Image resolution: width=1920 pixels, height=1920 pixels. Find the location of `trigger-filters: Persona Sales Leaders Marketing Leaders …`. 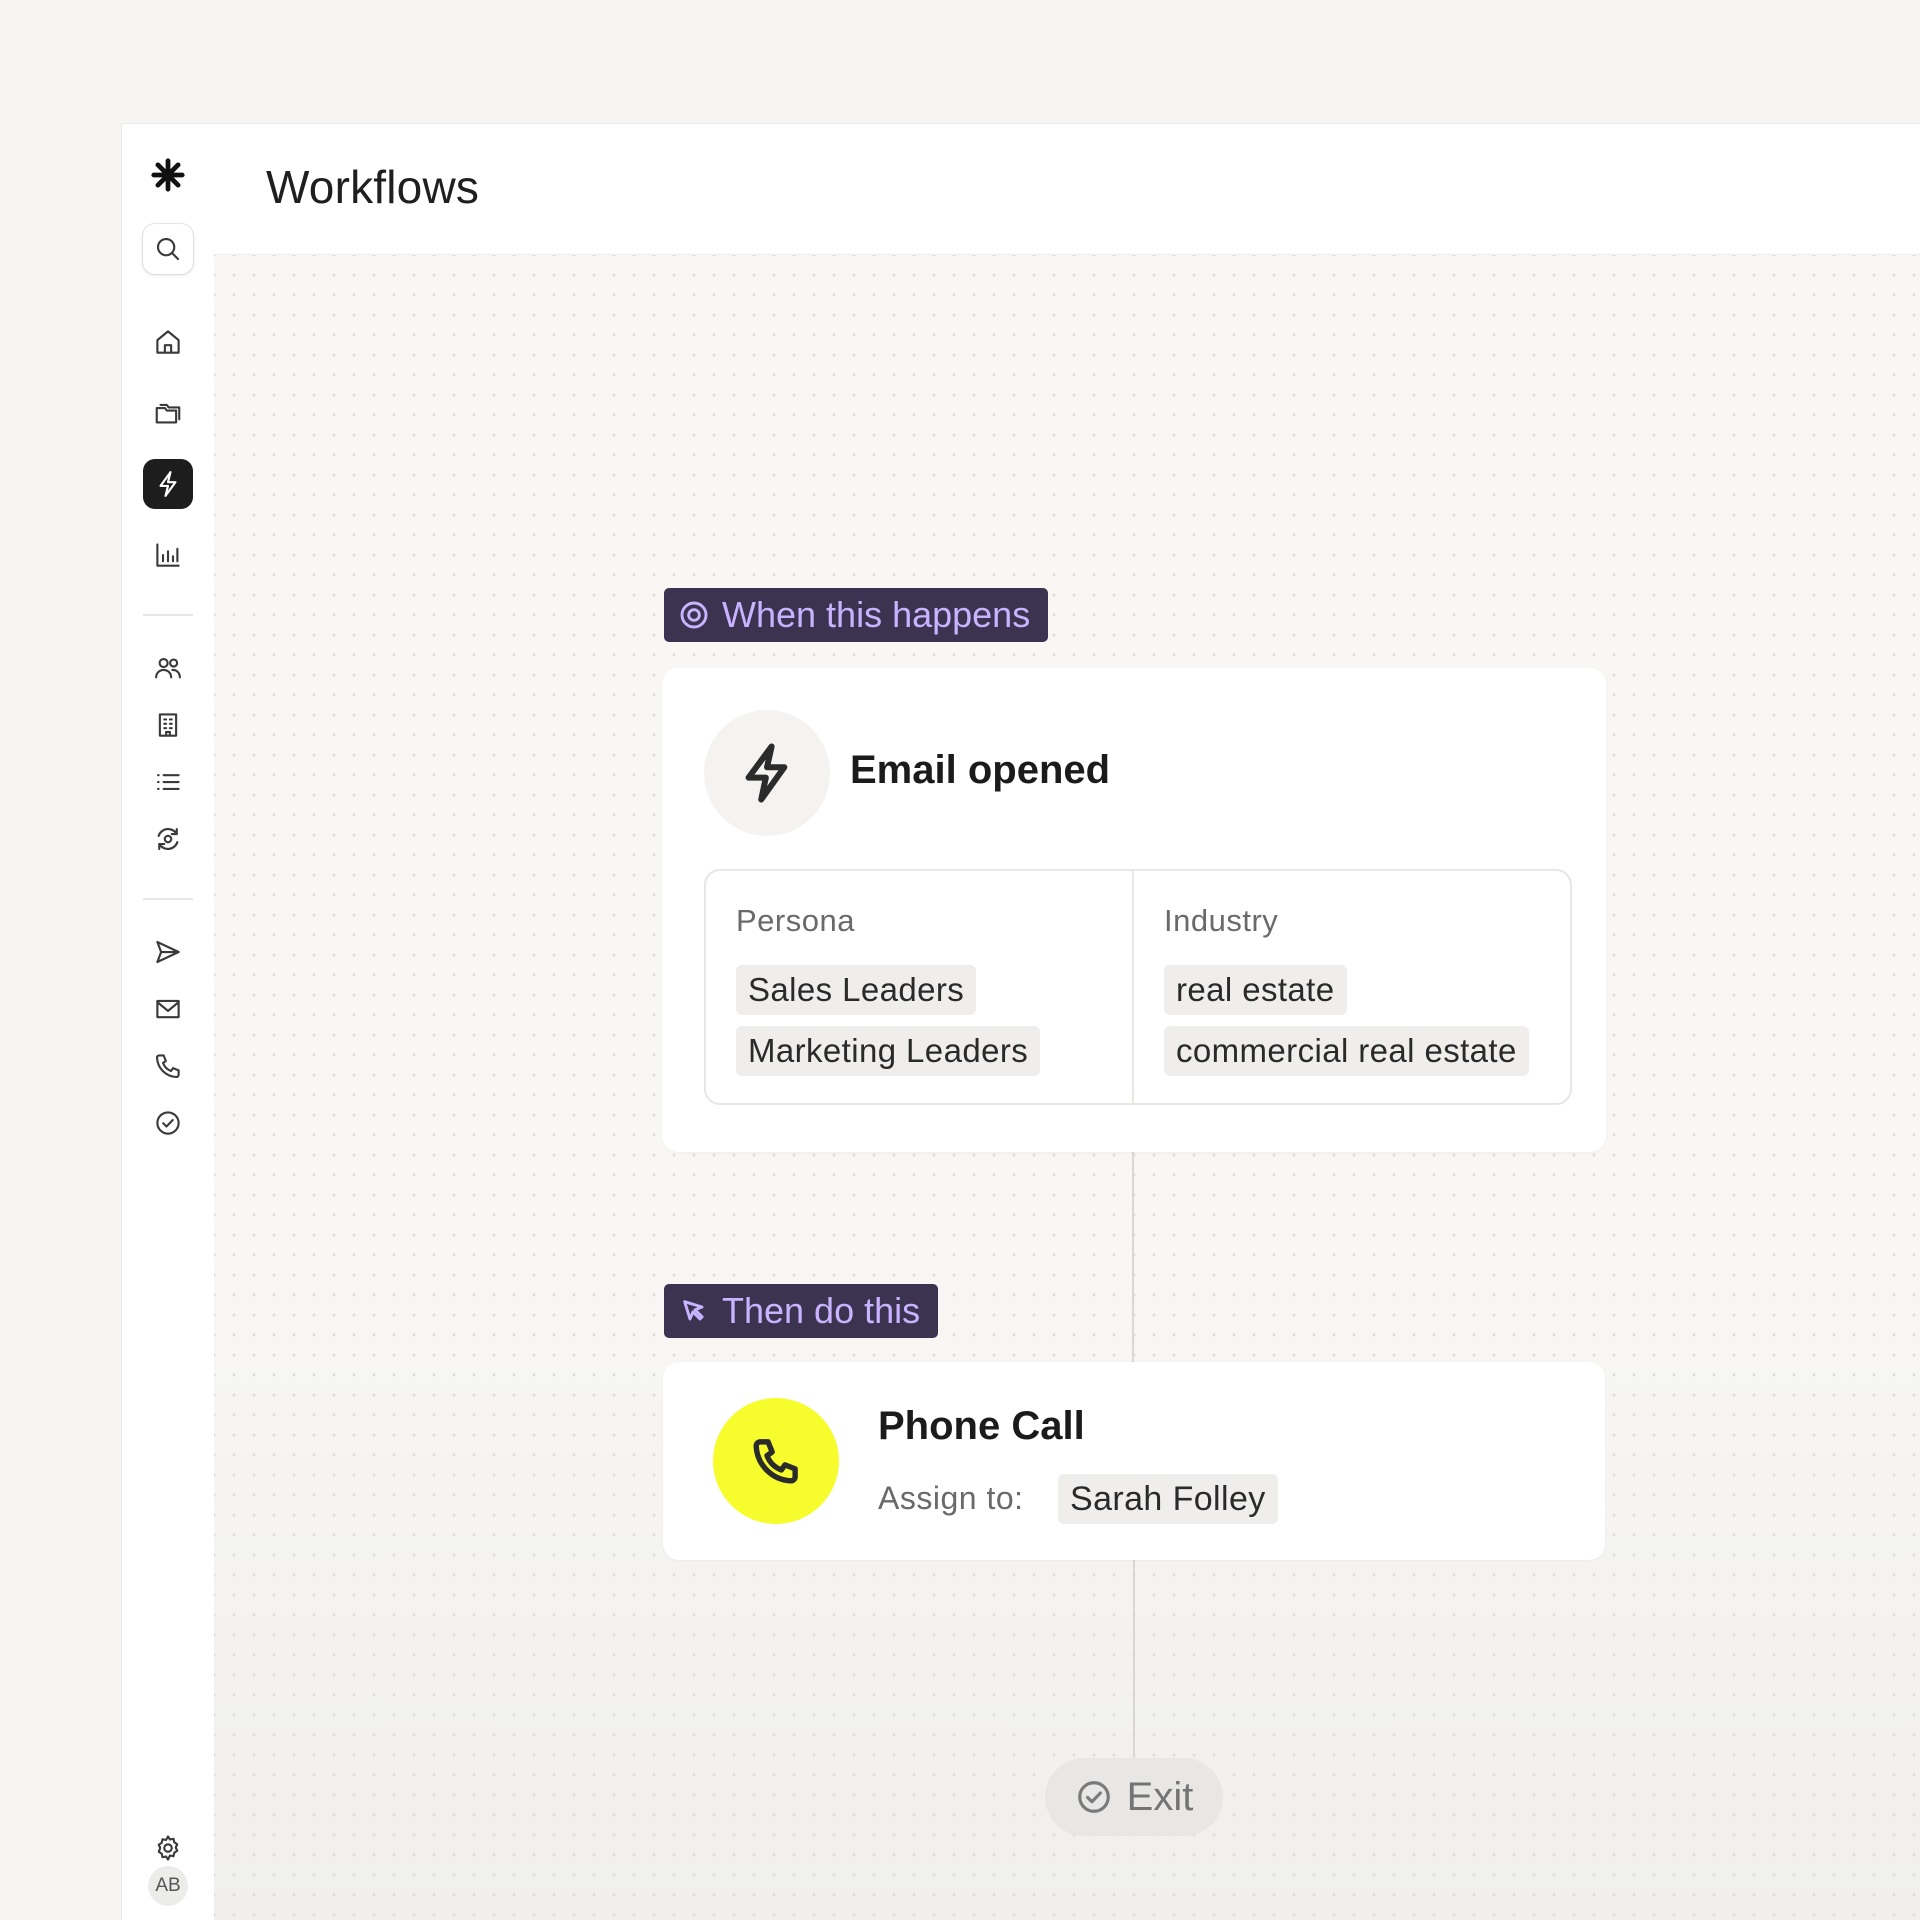

trigger-filters: Persona Sales Leaders Marketing Leaders … is located at coordinates (1138, 987).